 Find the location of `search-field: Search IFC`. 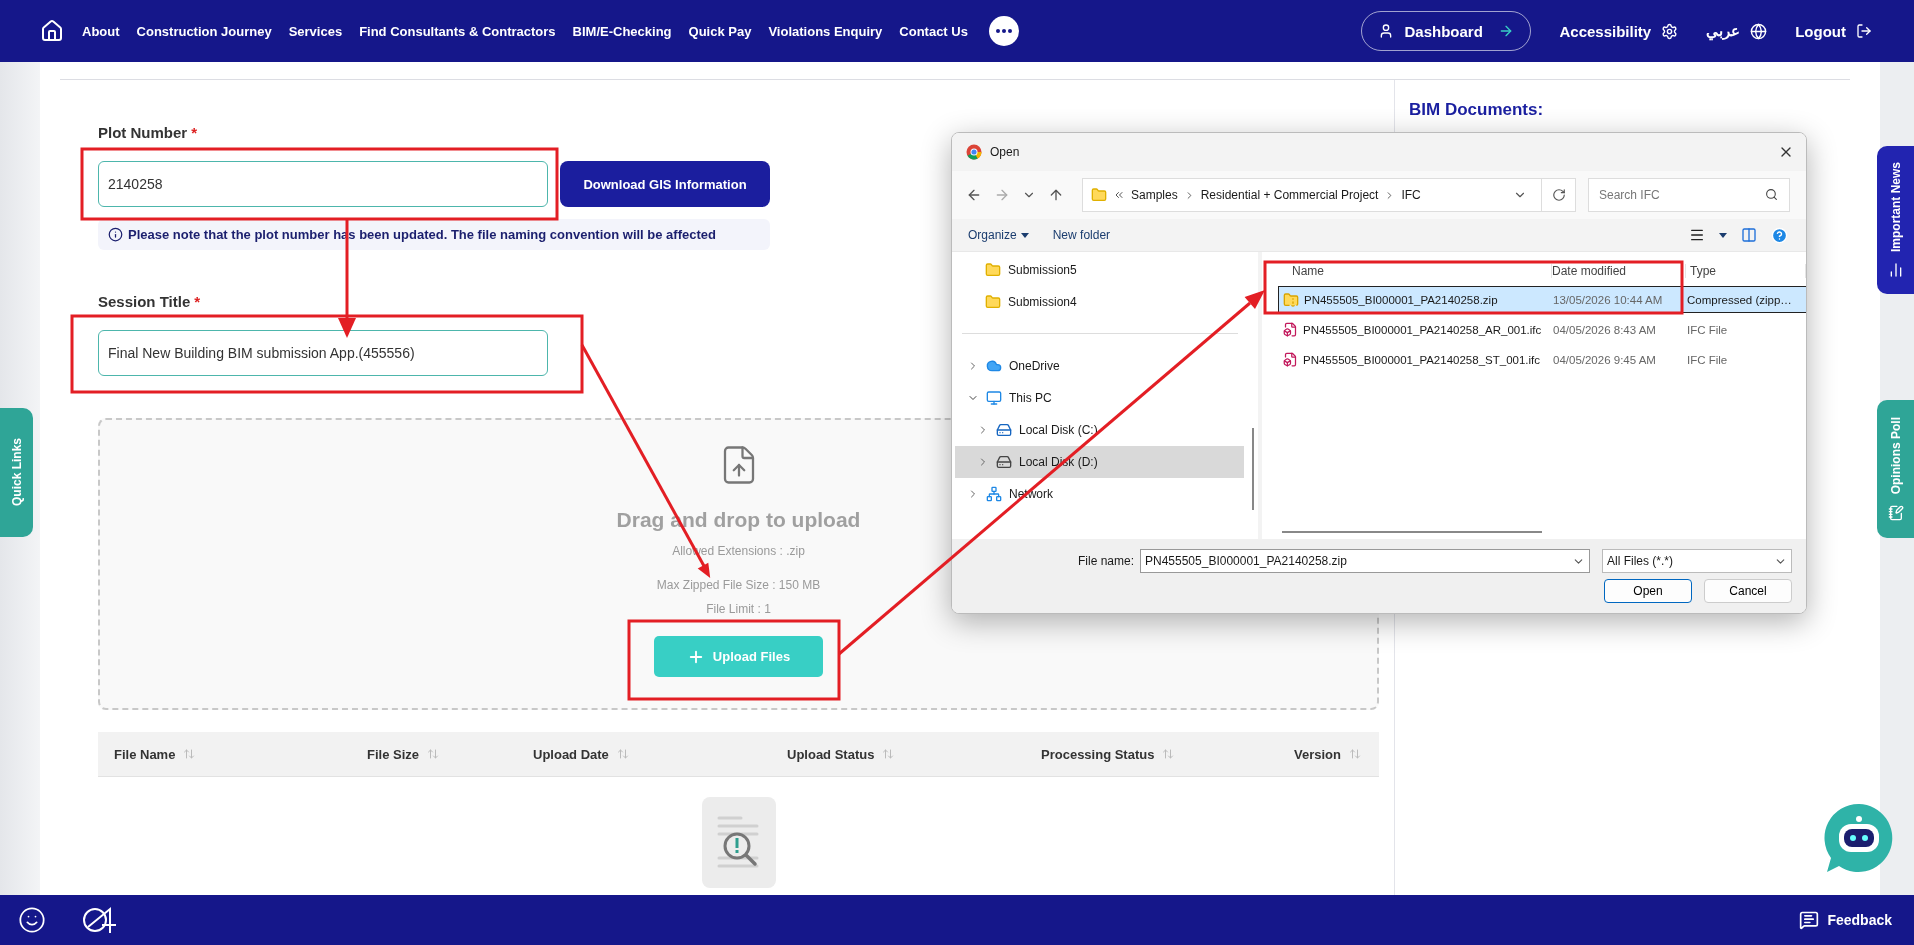

search-field: Search IFC is located at coordinates (1689, 195).